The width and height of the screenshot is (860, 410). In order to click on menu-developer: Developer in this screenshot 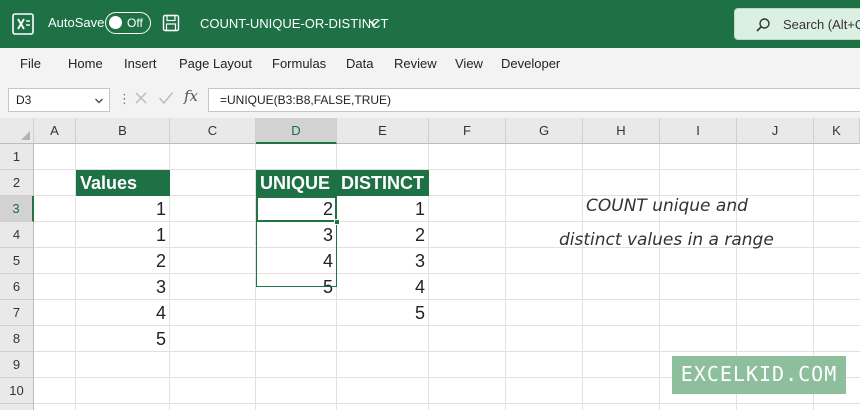, I will do `click(530, 63)`.